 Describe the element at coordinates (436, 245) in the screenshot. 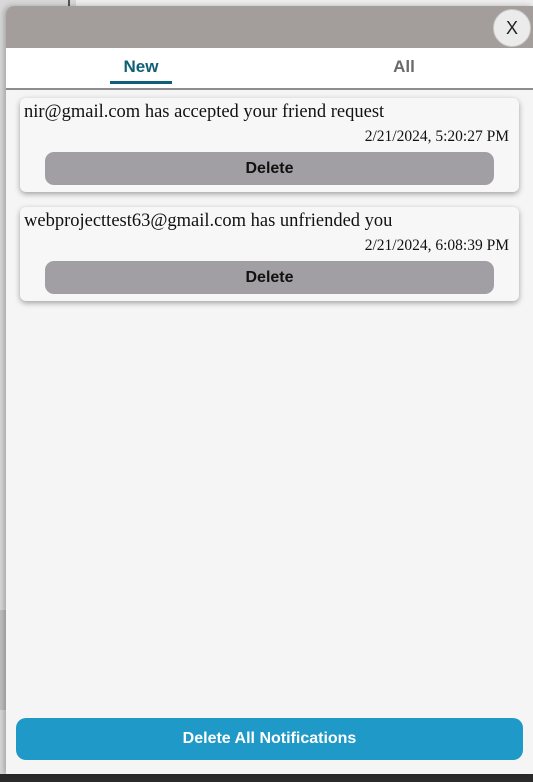

I see `notification-timestamp: 2/21/2024, 6:08:39 PM` at that location.